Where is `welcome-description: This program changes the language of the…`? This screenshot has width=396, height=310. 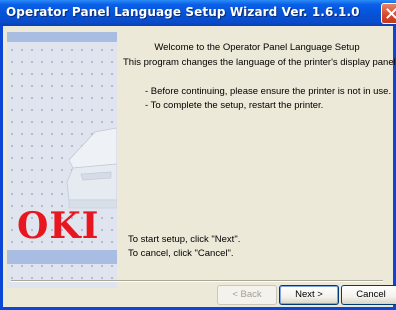
welcome-description: This program changes the language of the… is located at coordinates (259, 62).